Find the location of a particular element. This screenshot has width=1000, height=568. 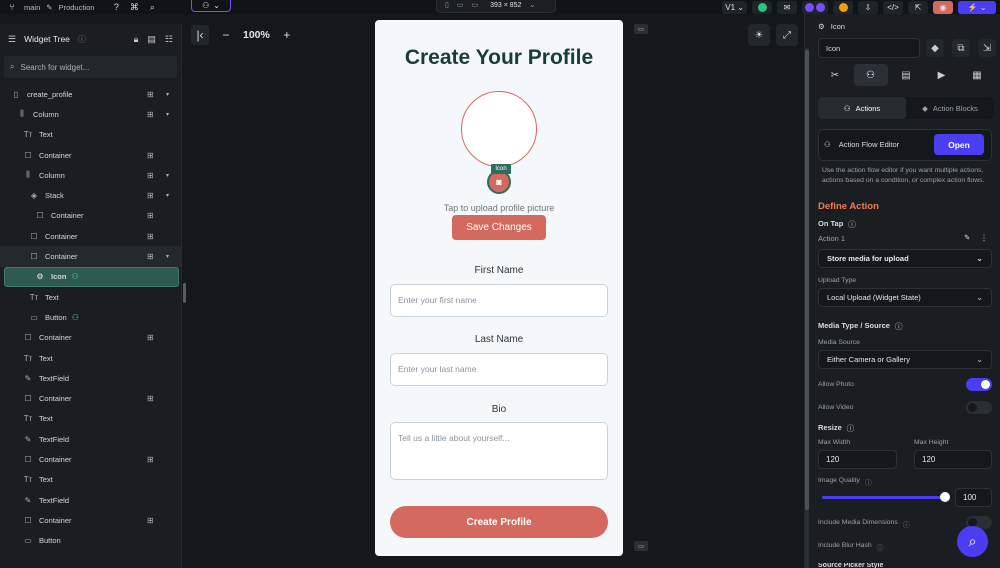

bottom-handle-icon: ▭ is located at coordinates (641, 546).